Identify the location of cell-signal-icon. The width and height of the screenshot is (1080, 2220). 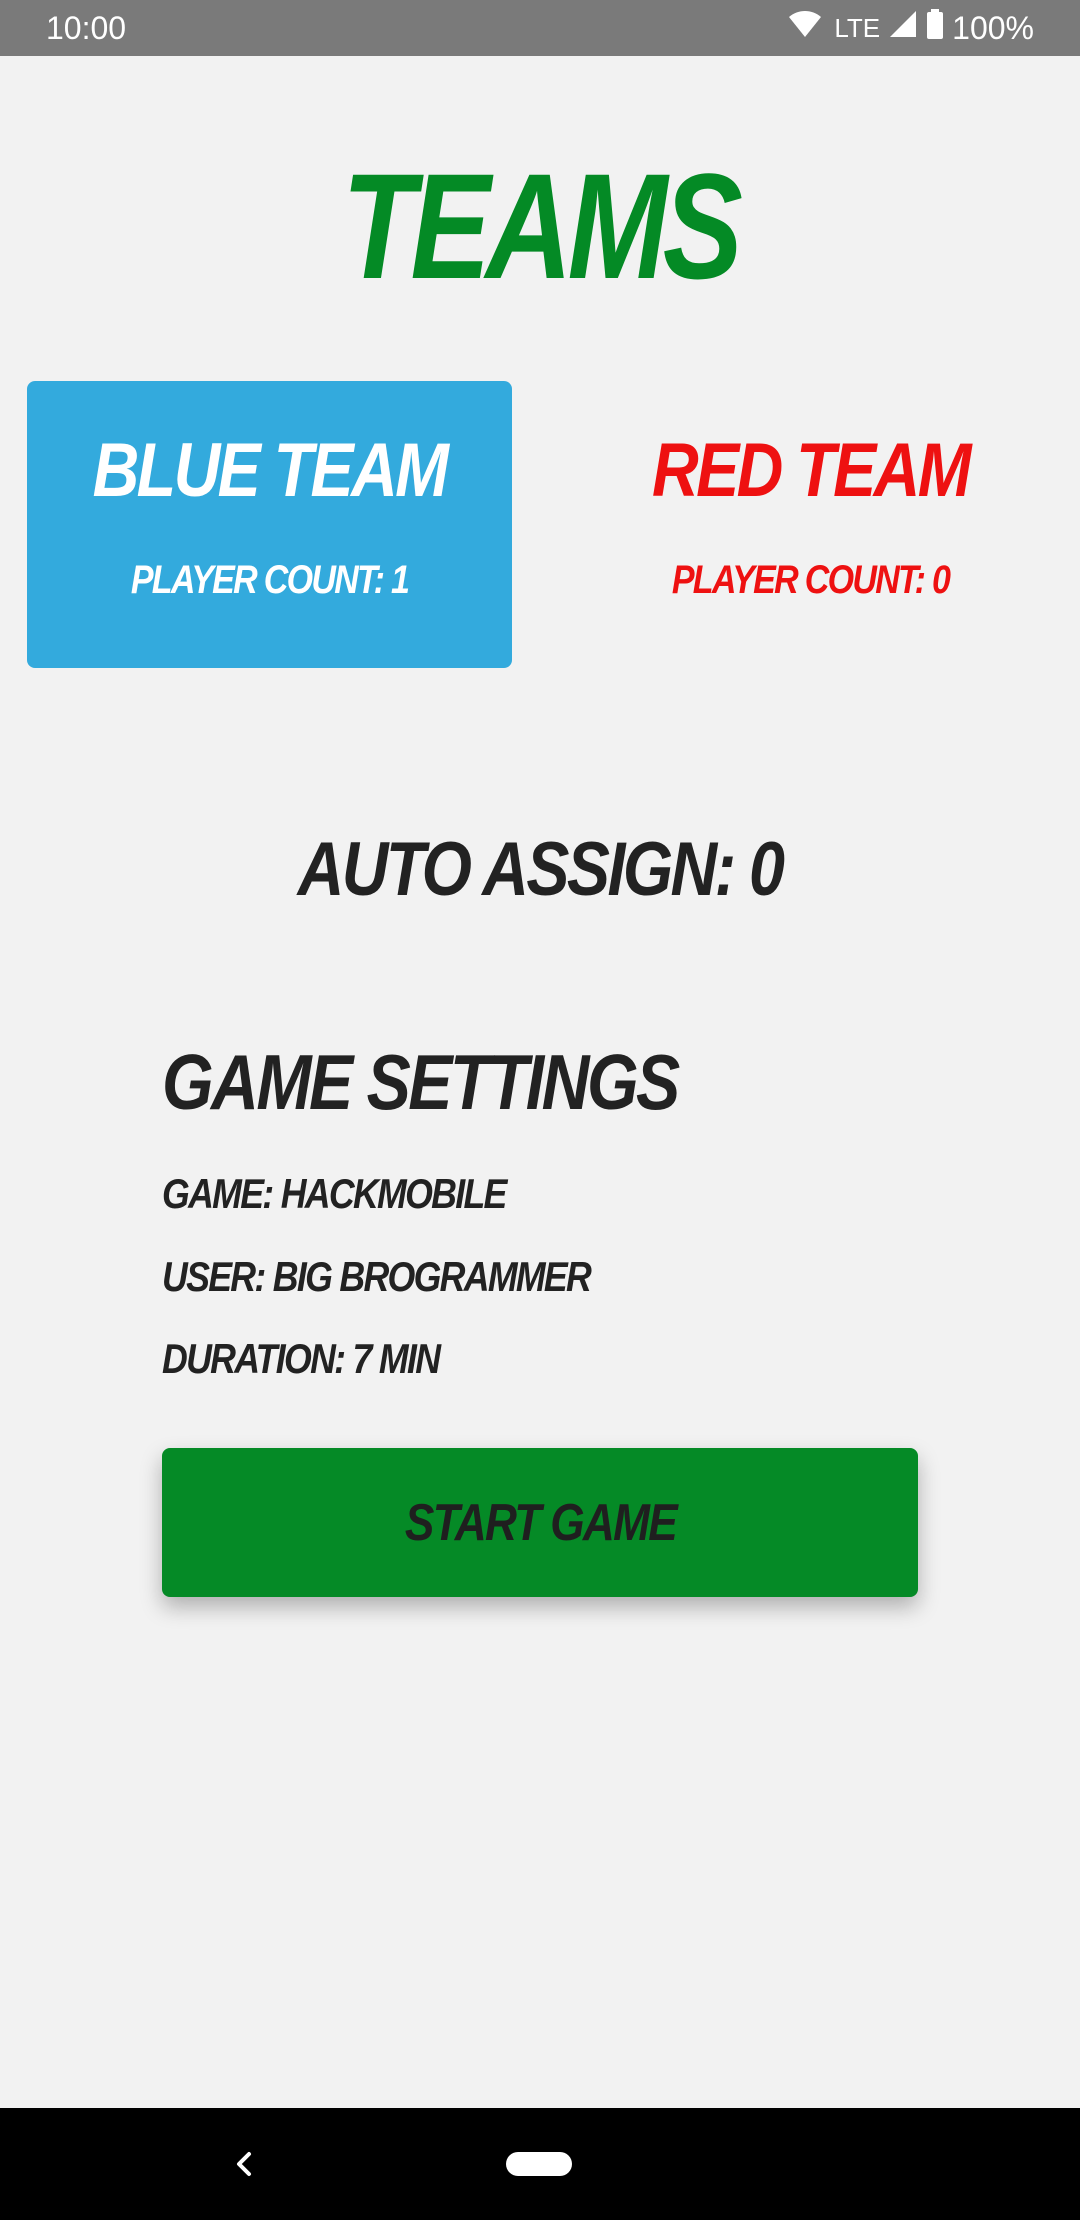
(903, 28).